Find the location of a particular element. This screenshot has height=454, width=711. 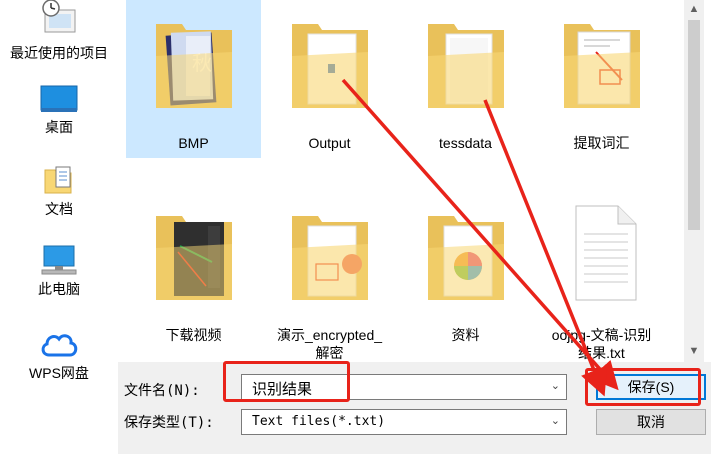

file-tile: 资料 is located at coordinates (465, 271).